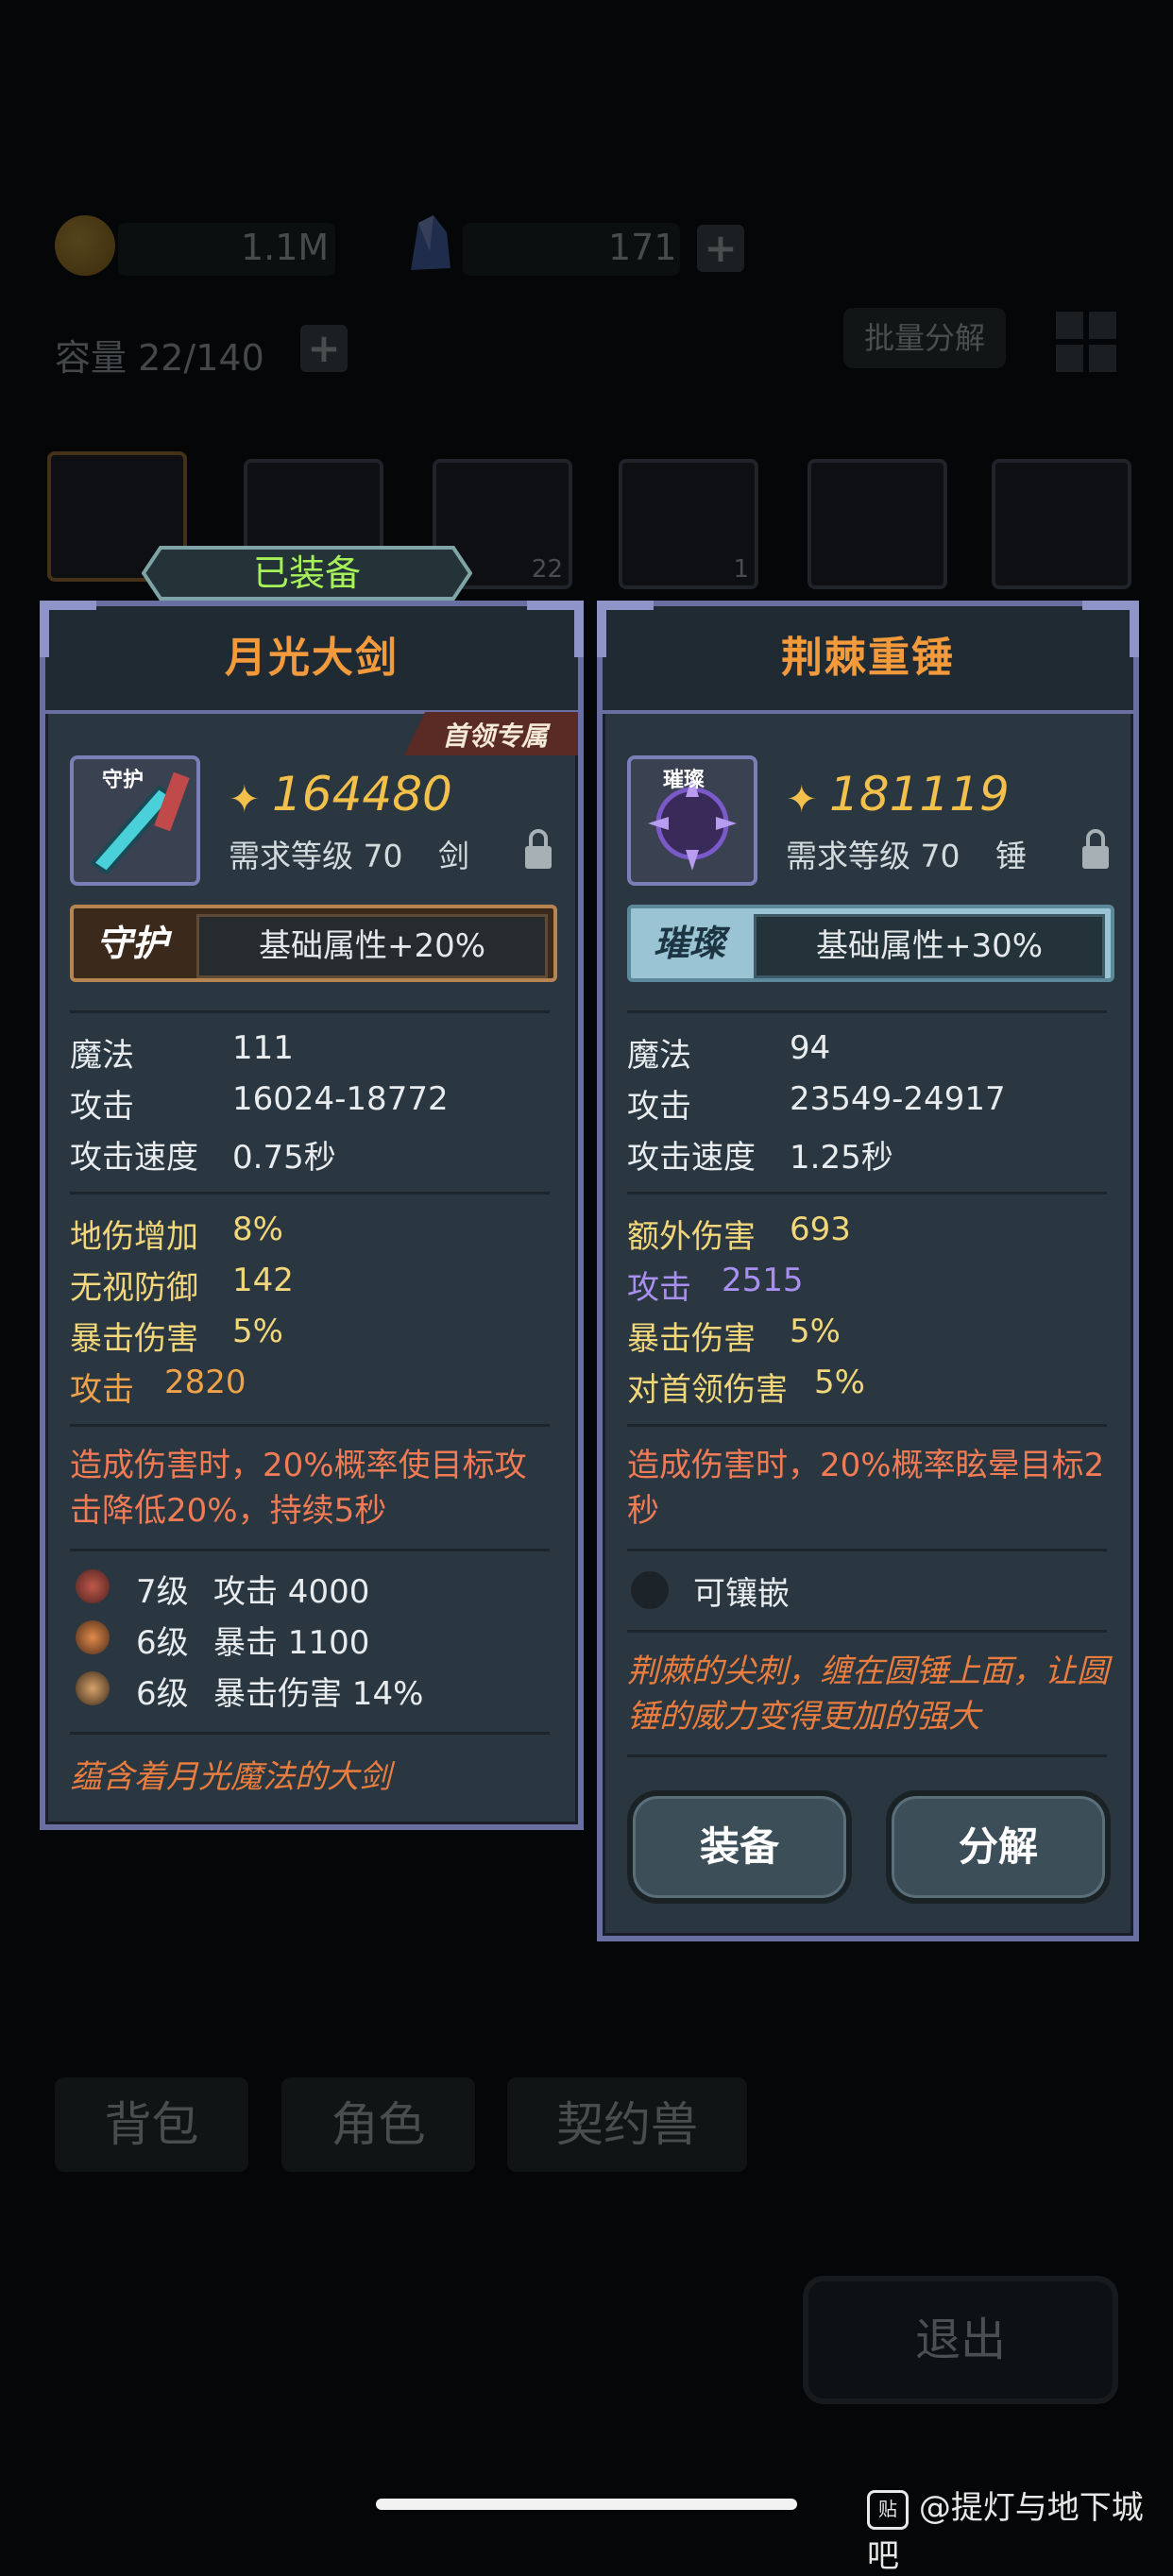 This screenshot has width=1173, height=2576. Describe the element at coordinates (134, 1237) in the screenshot. I see `stat-row: 地伤增加` at that location.